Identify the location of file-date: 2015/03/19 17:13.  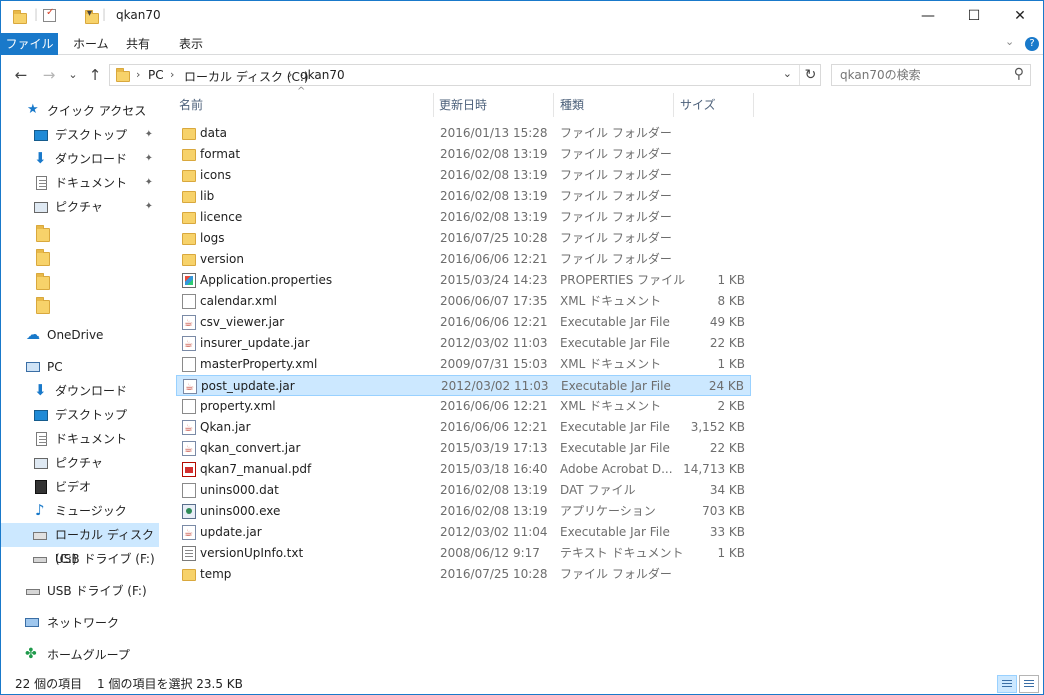
(494, 448).